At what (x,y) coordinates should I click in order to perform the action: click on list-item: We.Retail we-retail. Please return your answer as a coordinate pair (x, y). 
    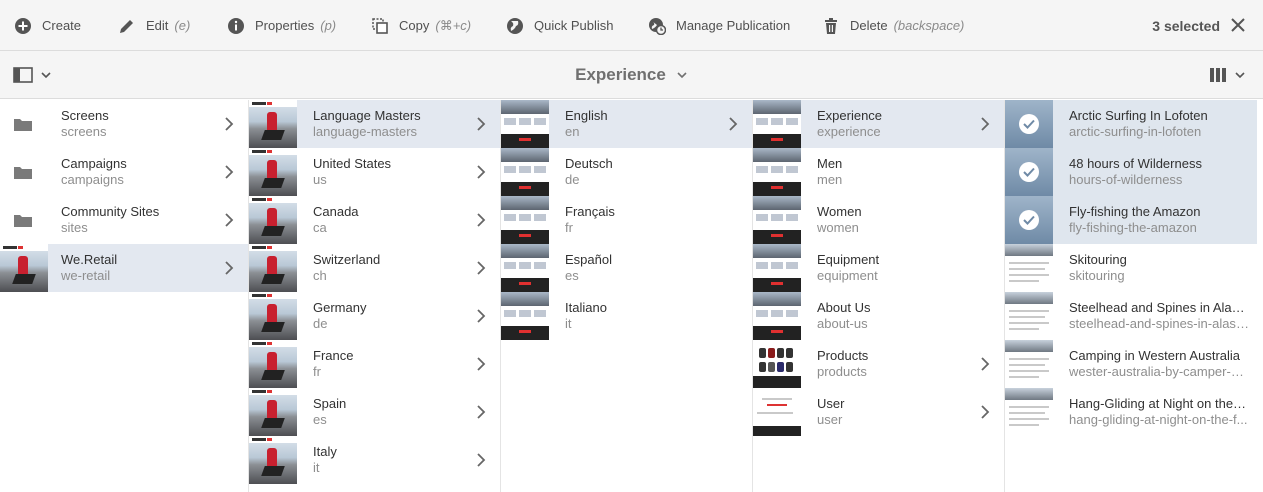
    Looking at the image, I should click on (124, 268).